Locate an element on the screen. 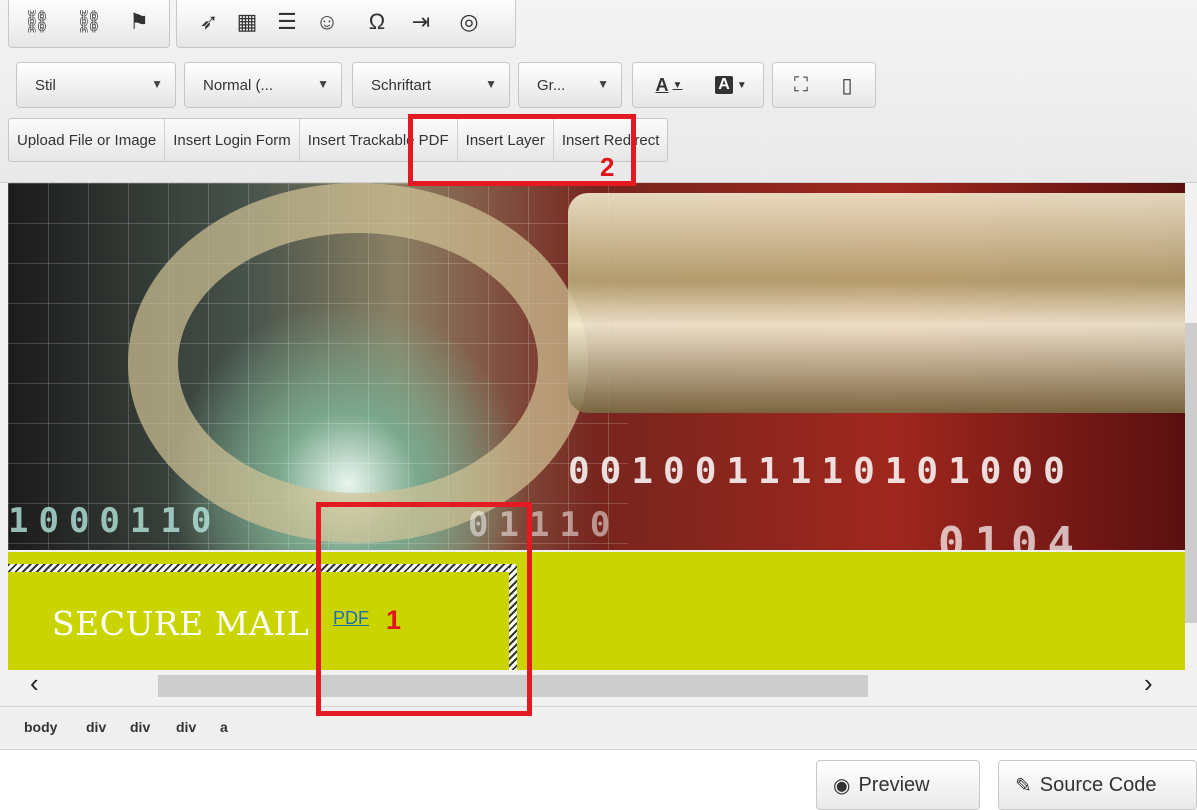  toolbar-group-links: ⛓ ⛓ ⚑ is located at coordinates (89, 24).